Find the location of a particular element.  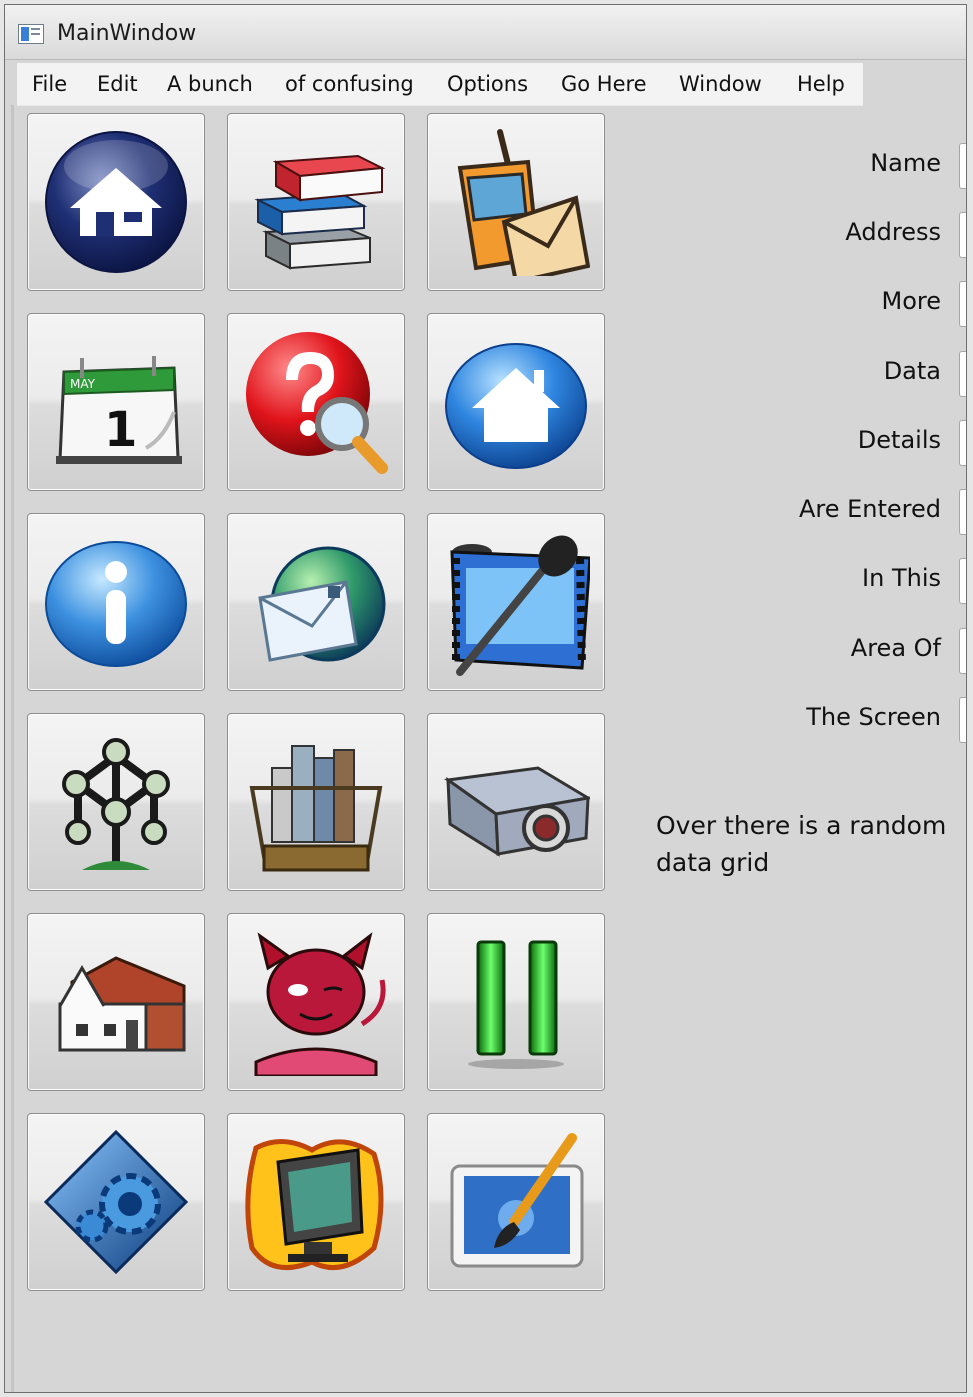

app-icon is located at coordinates (31, 34).